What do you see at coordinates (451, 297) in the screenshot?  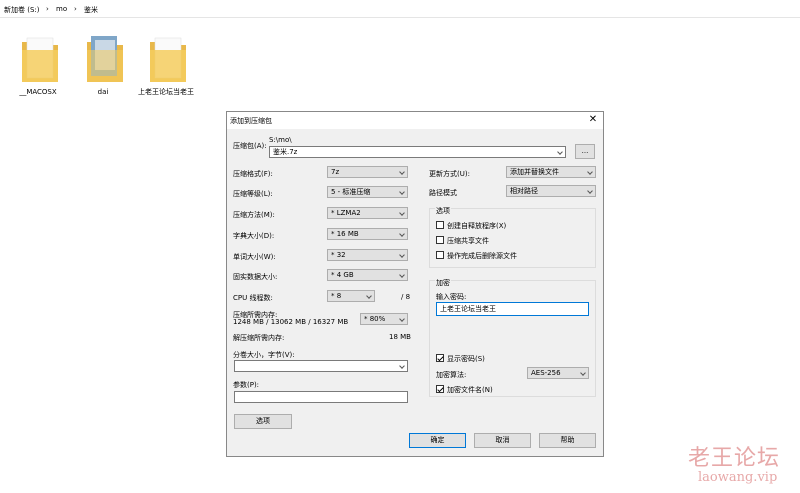 I see `password-label: 输入密码:` at bounding box center [451, 297].